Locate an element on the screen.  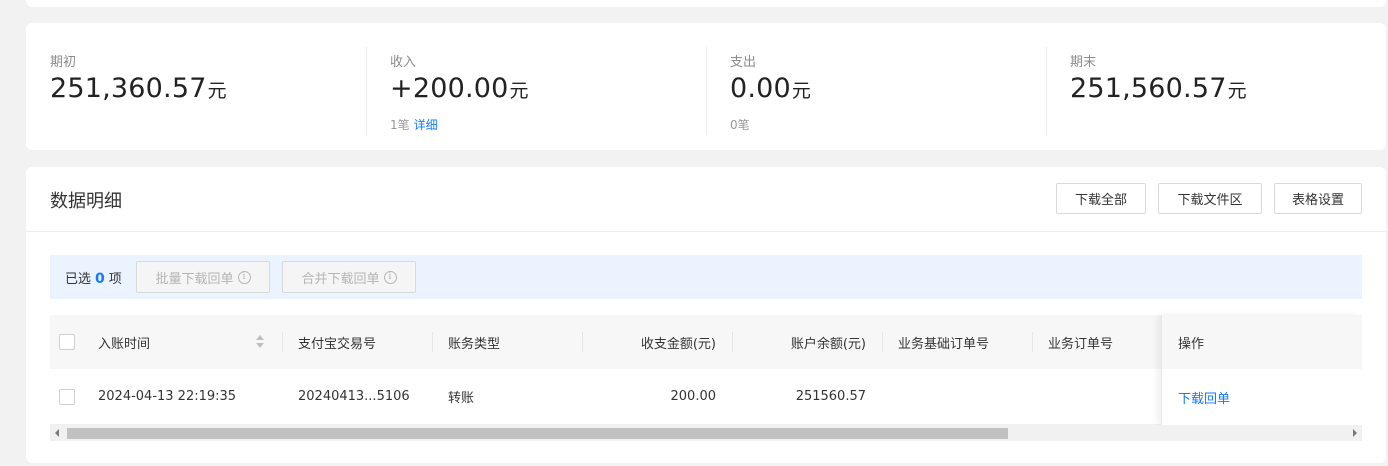
row-checkbox is located at coordinates (67, 396).